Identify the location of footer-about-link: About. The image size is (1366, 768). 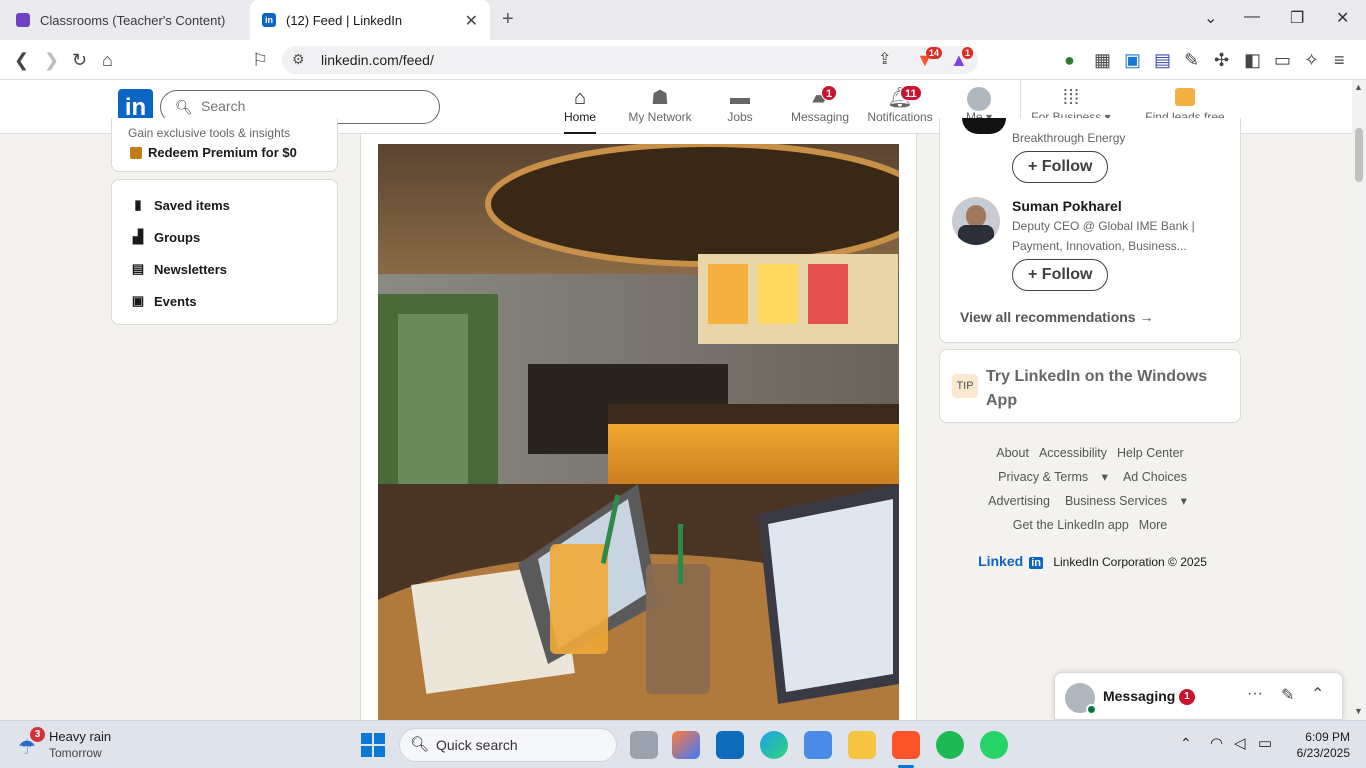
(1012, 453).